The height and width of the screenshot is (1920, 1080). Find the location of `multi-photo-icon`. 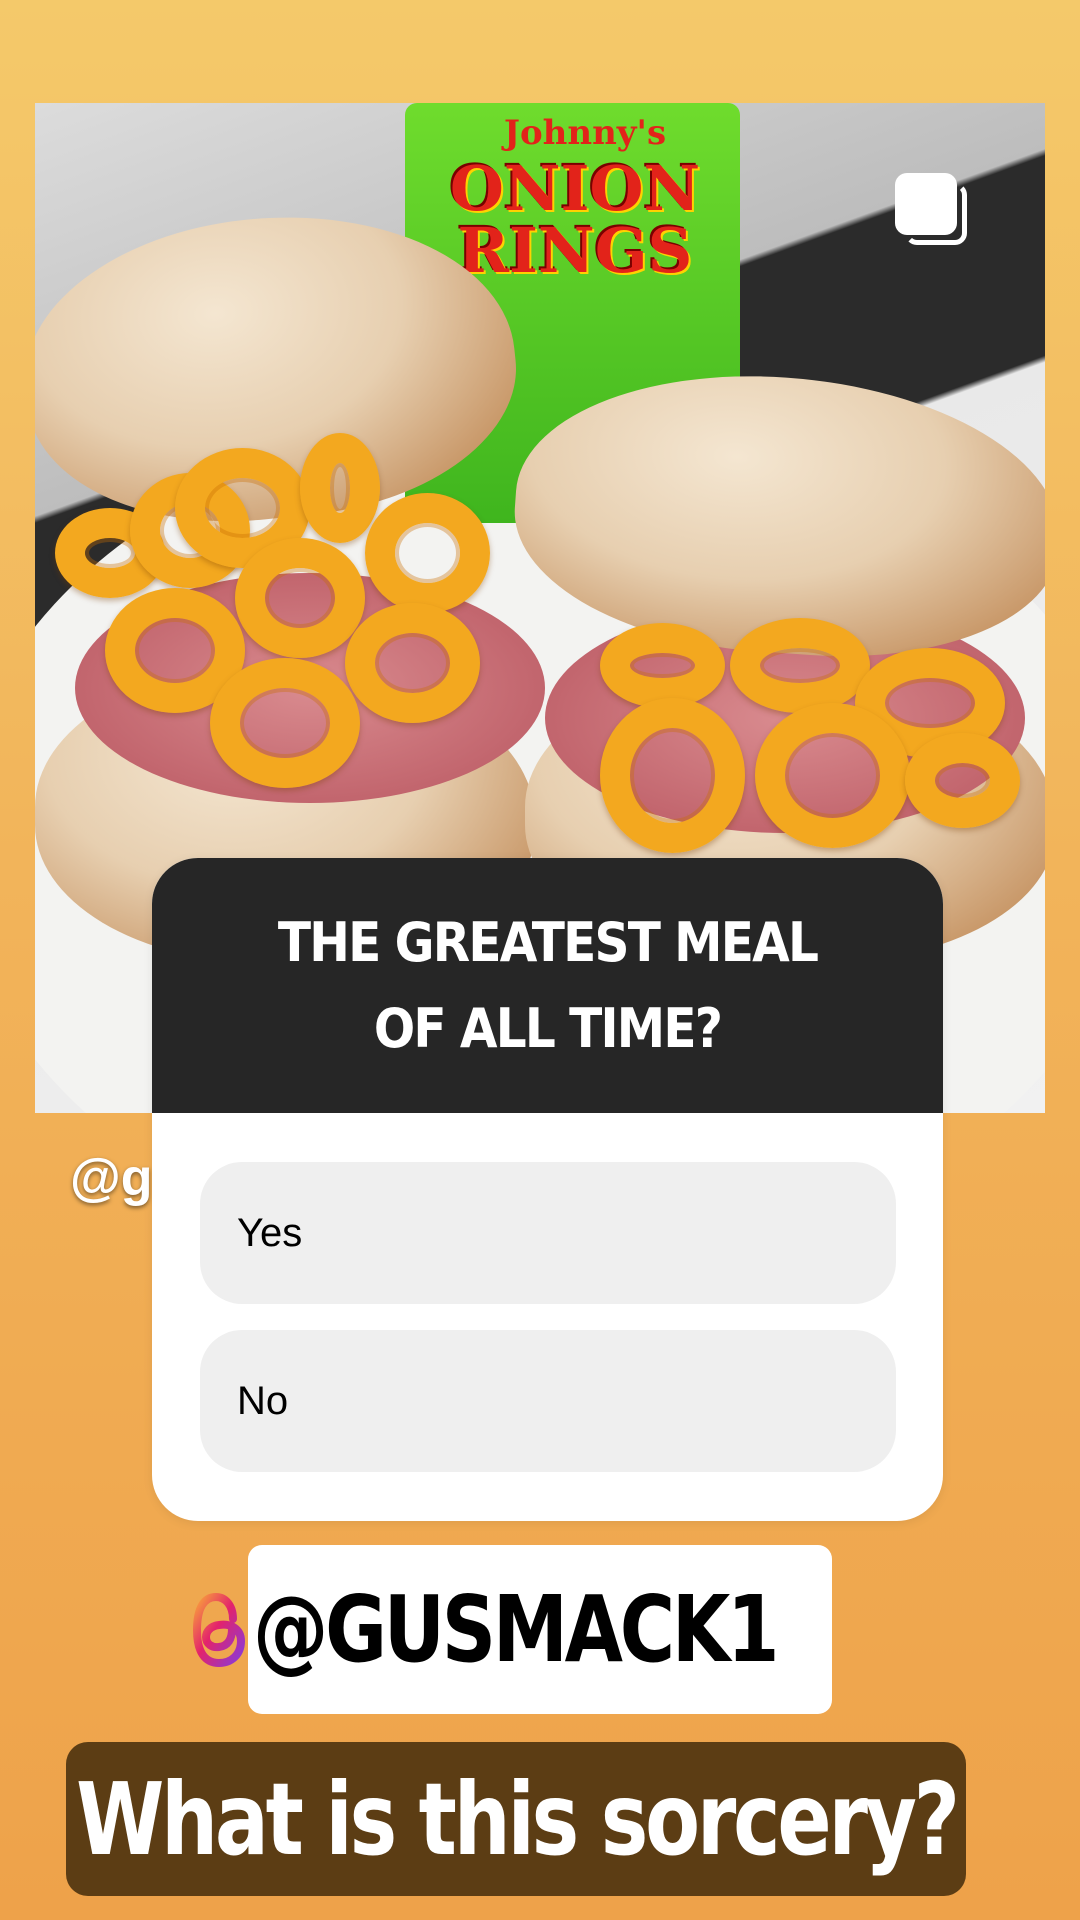

multi-photo-icon is located at coordinates (931, 209).